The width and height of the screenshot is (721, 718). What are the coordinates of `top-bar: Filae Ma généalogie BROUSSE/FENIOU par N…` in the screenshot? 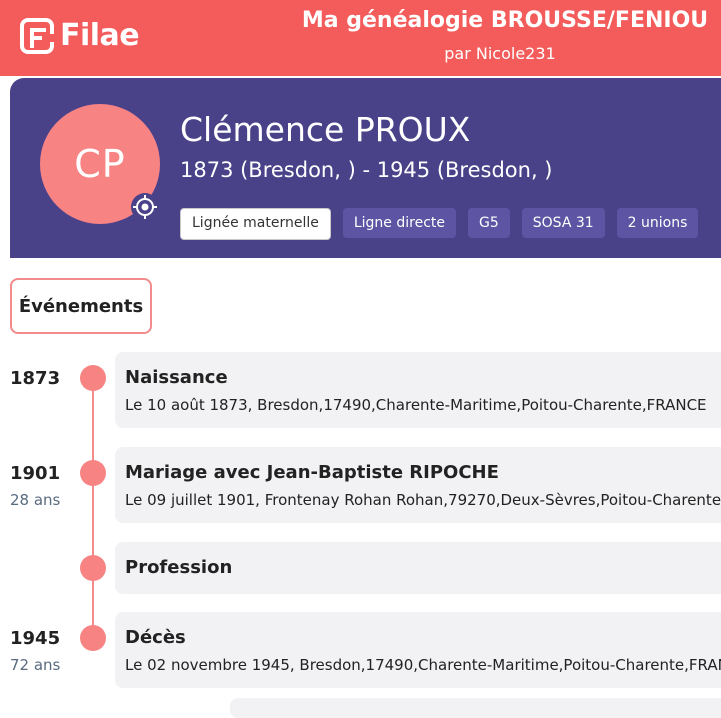 It's located at (360, 38).